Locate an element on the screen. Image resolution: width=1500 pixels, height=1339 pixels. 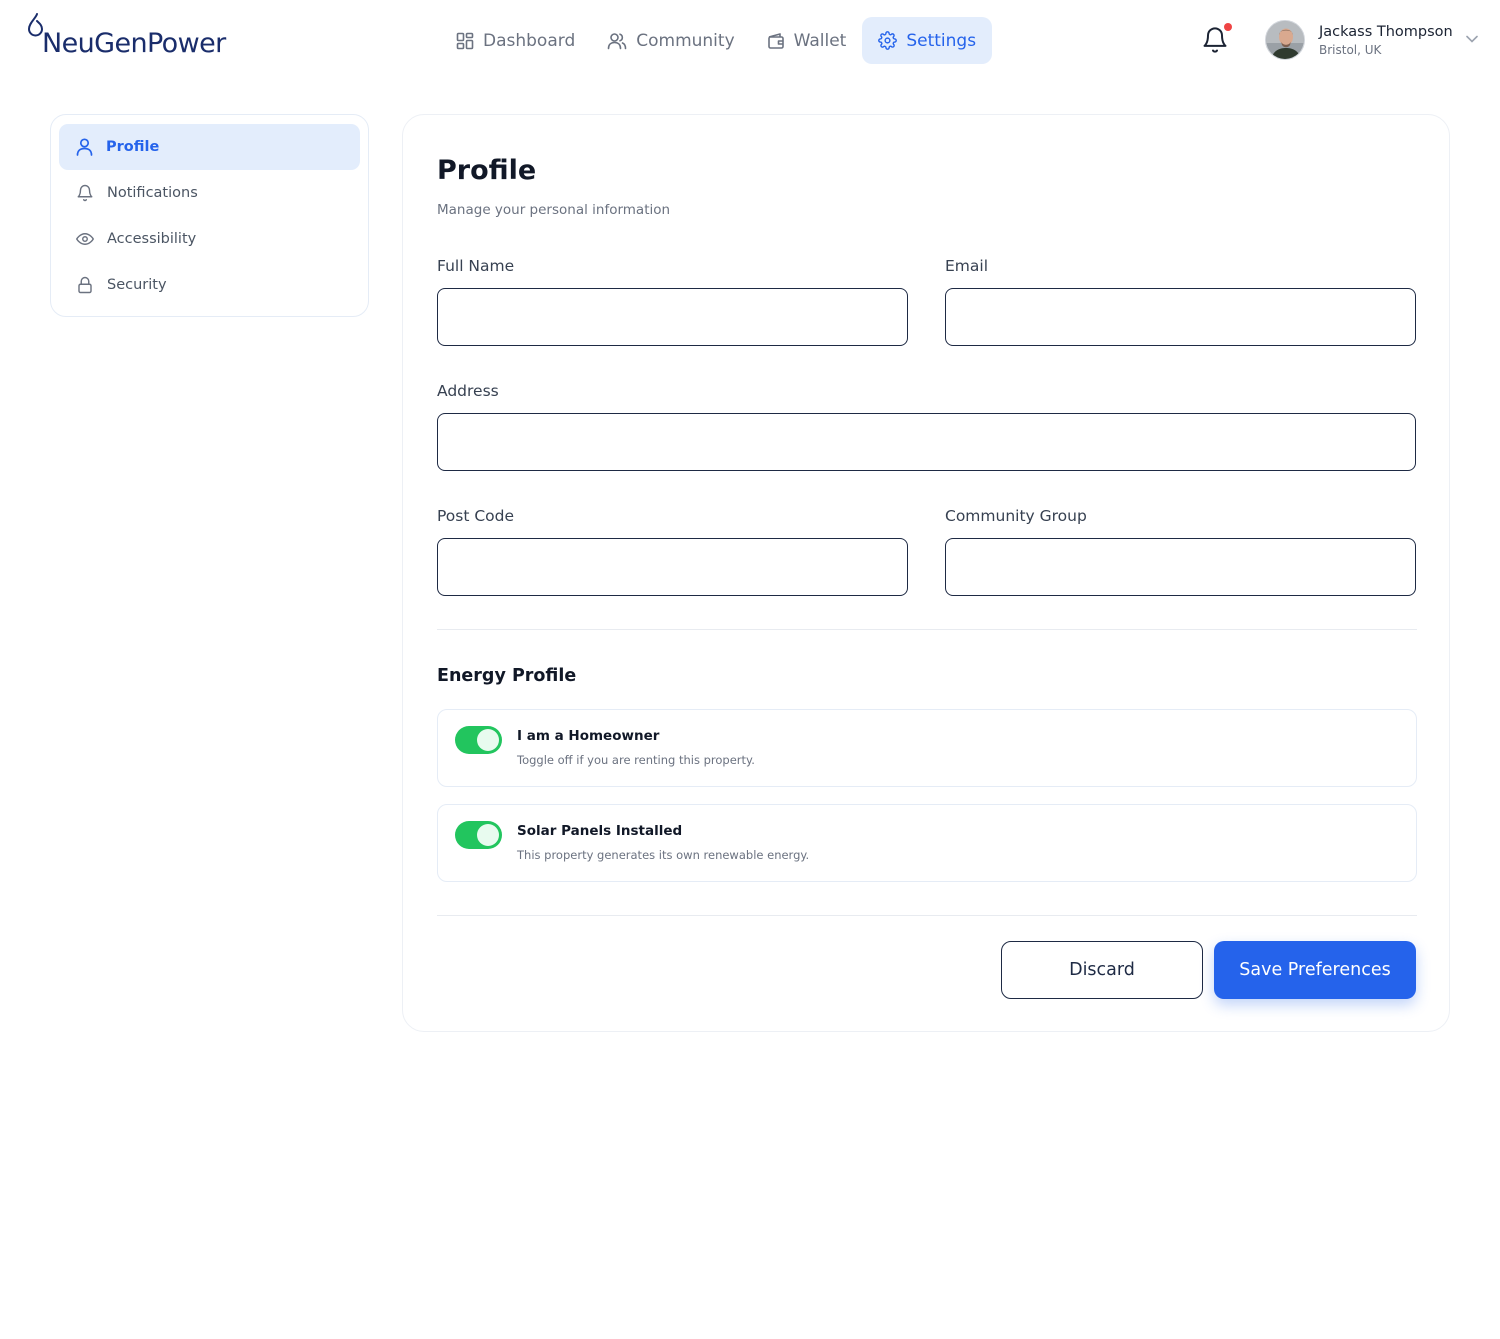
post-code-field is located at coordinates (672, 567).